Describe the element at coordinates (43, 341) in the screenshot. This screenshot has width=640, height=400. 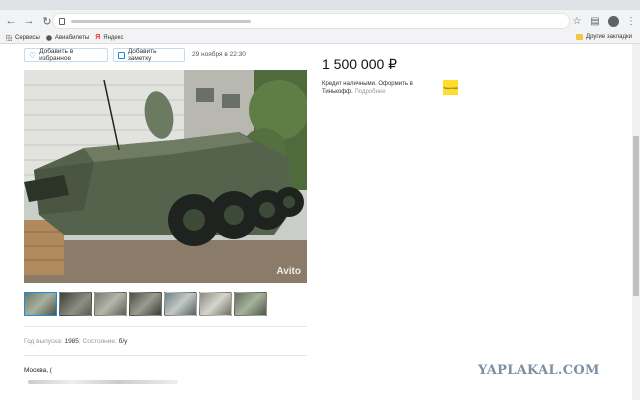
I see `year-label: Год выпуска:` at that location.